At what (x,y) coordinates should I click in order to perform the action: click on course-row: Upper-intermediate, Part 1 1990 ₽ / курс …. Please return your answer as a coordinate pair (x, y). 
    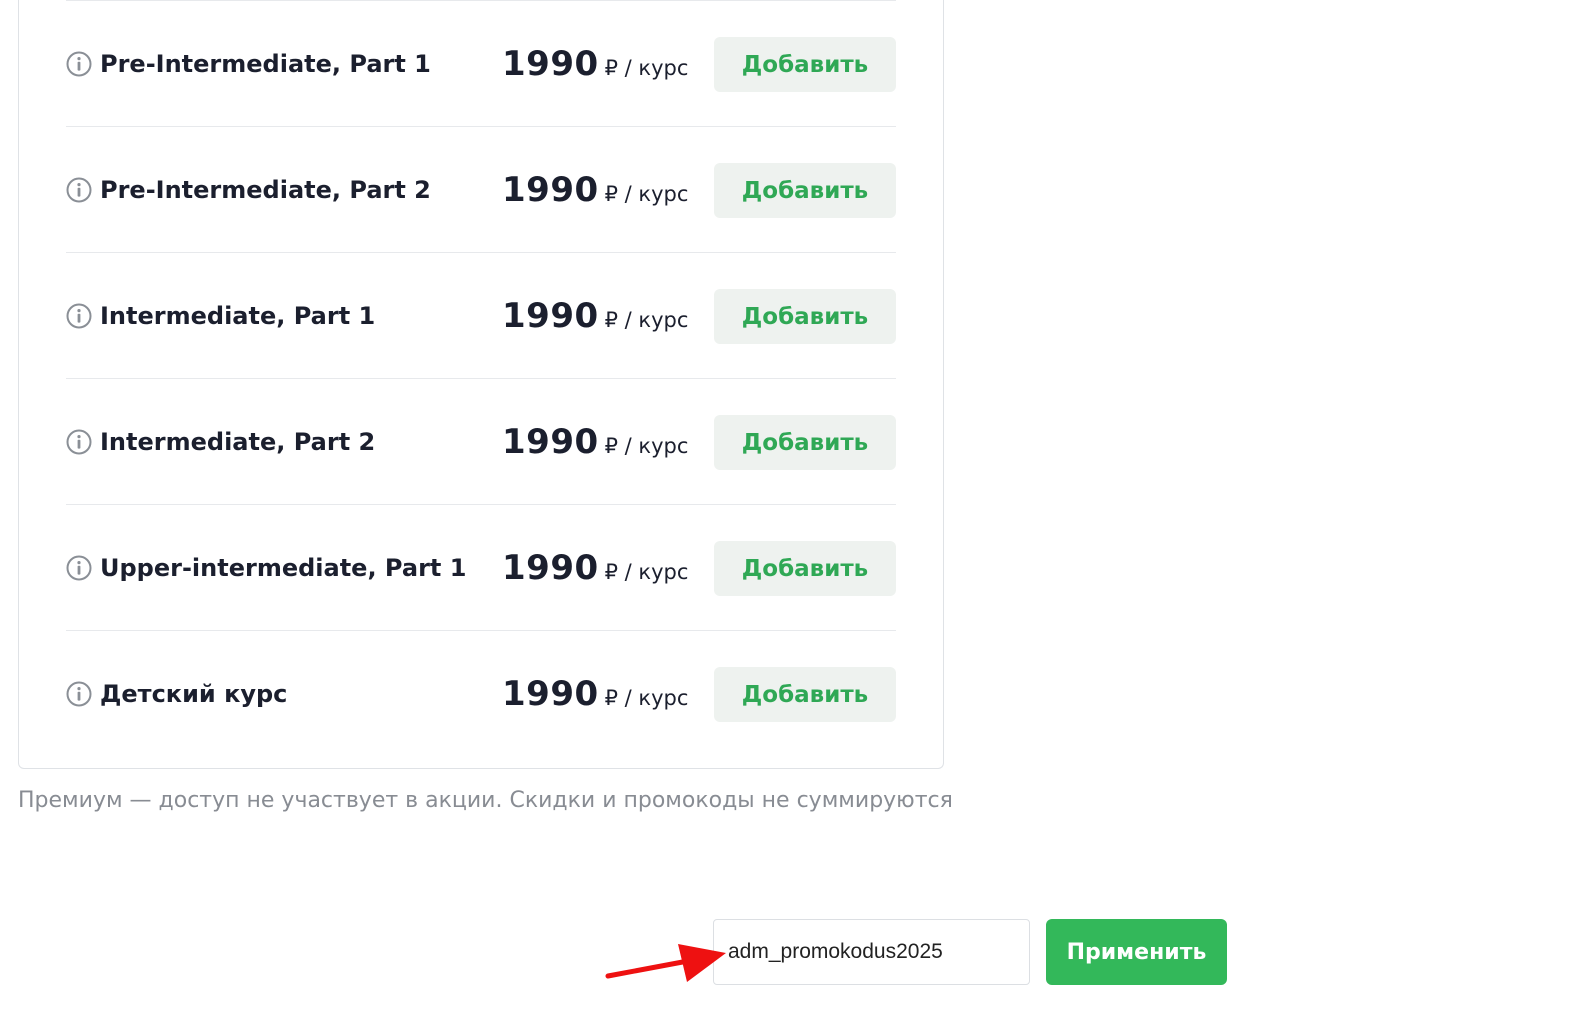
    Looking at the image, I should click on (481, 567).